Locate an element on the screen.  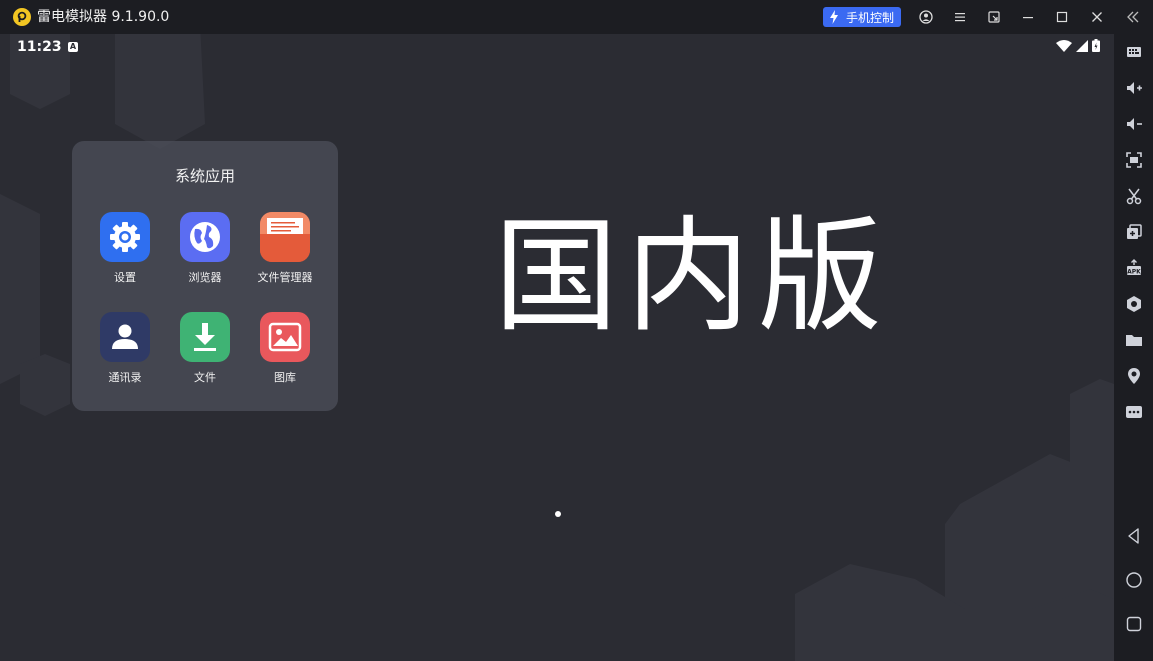
volume-down-icon is located at coordinates (1134, 124).